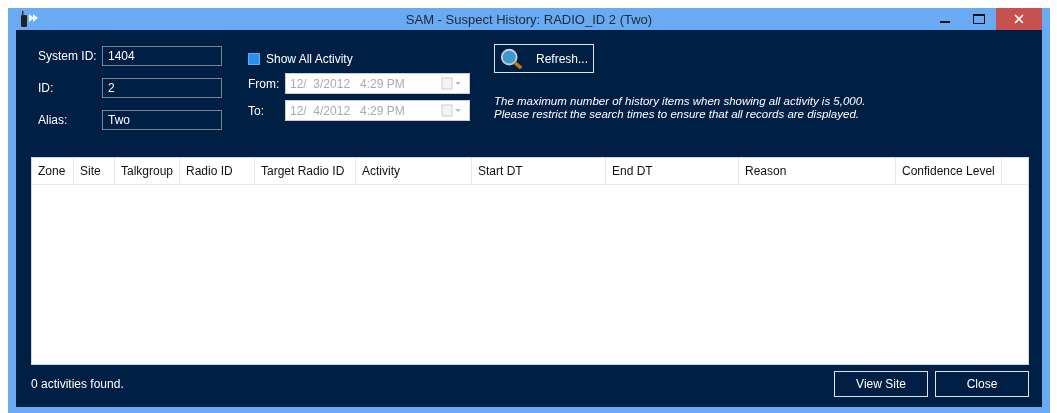  I want to click on column-header: End DT, so click(672, 171).